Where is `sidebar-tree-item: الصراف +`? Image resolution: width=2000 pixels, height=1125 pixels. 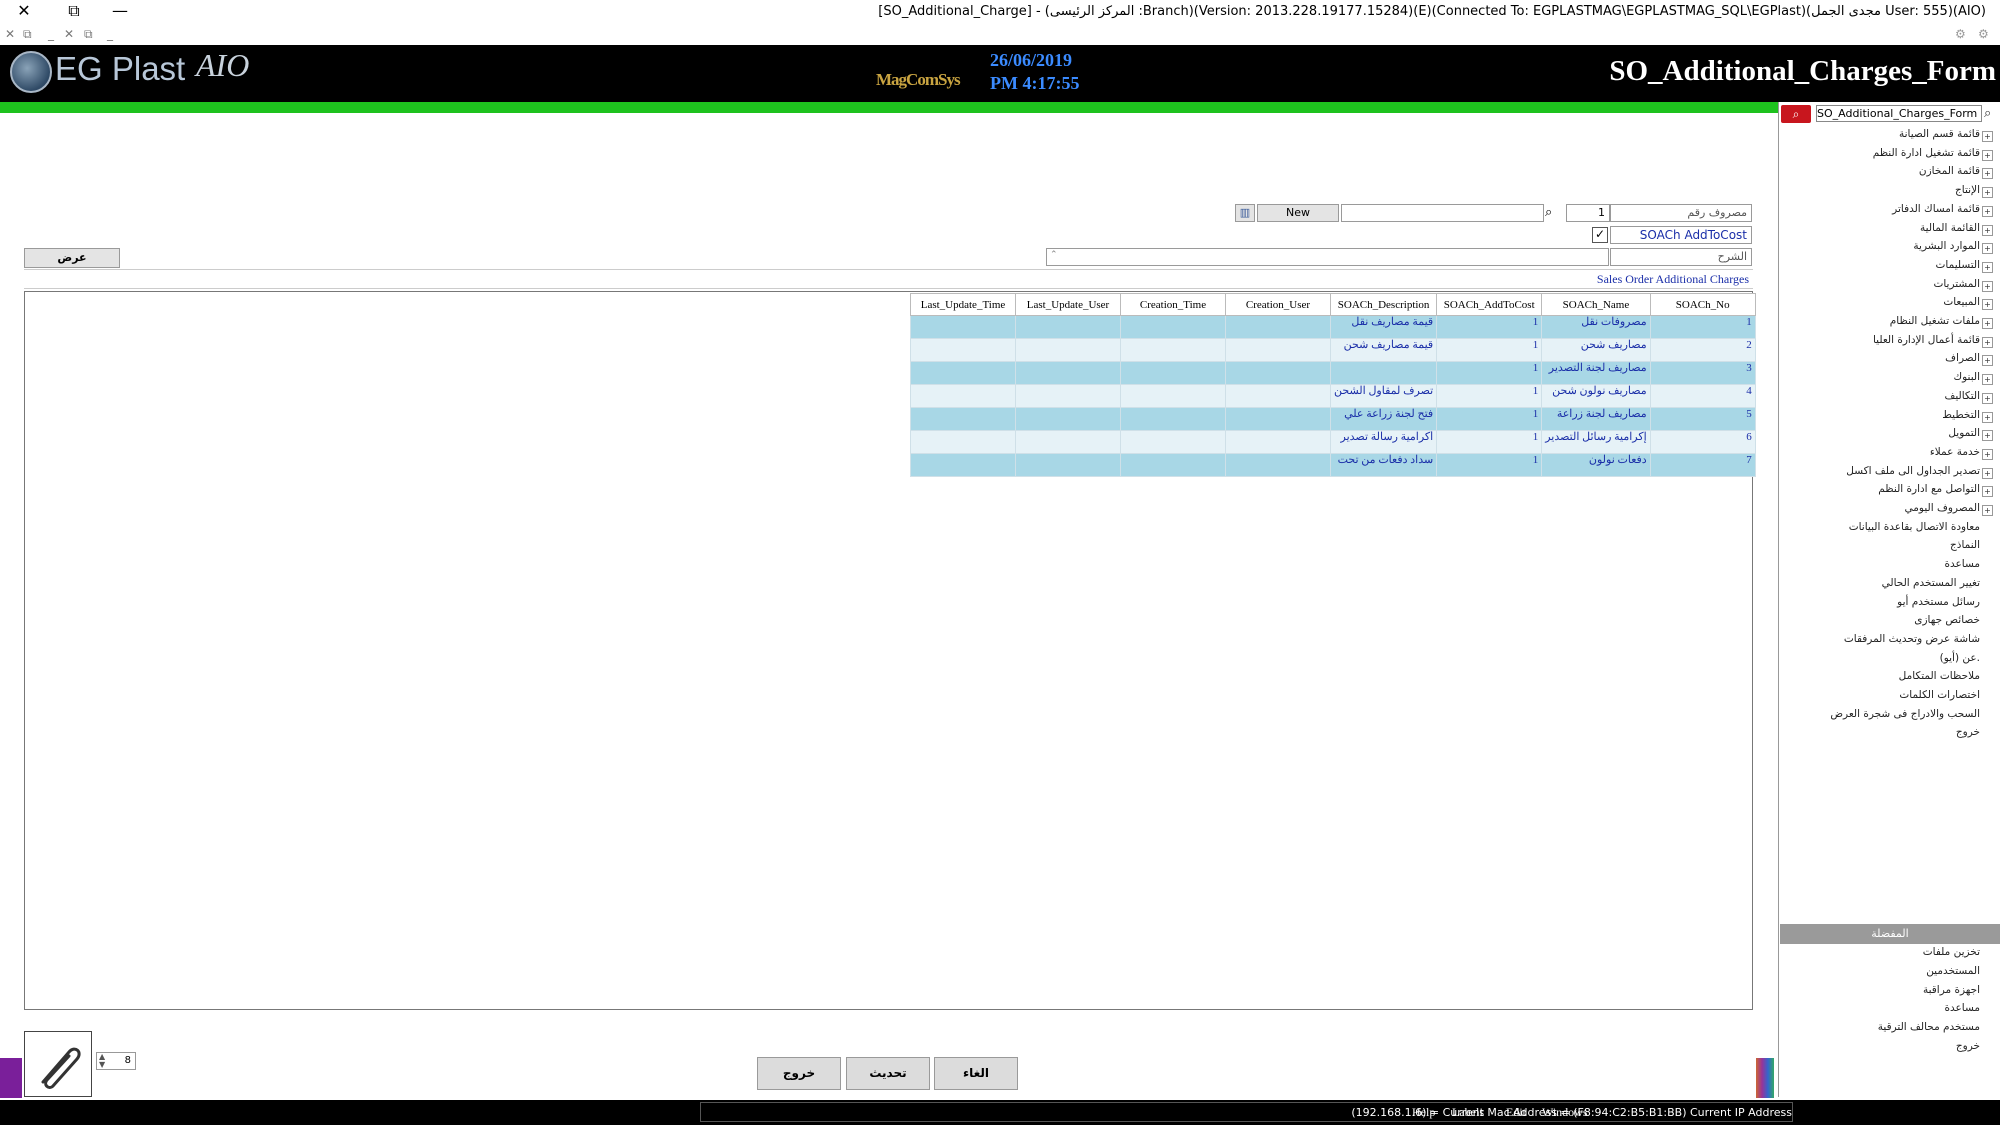
sidebar-tree-item: الصراف + is located at coordinates (1888, 360).